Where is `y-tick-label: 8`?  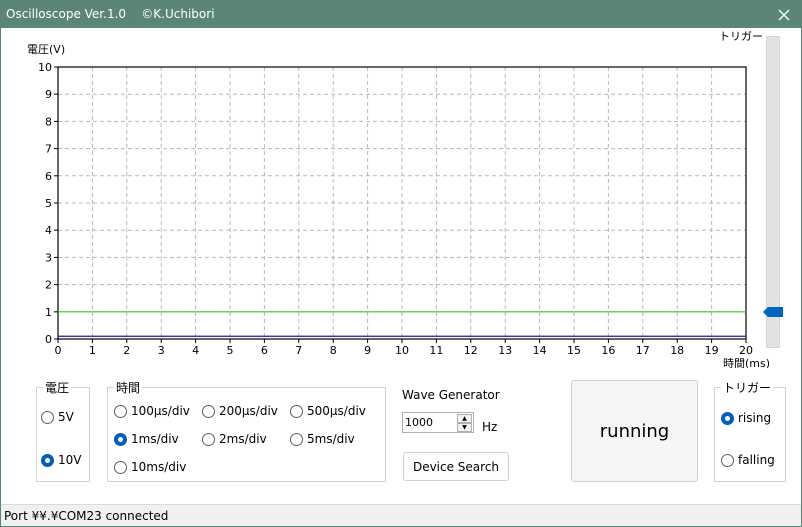 y-tick-label: 8 is located at coordinates (48, 121).